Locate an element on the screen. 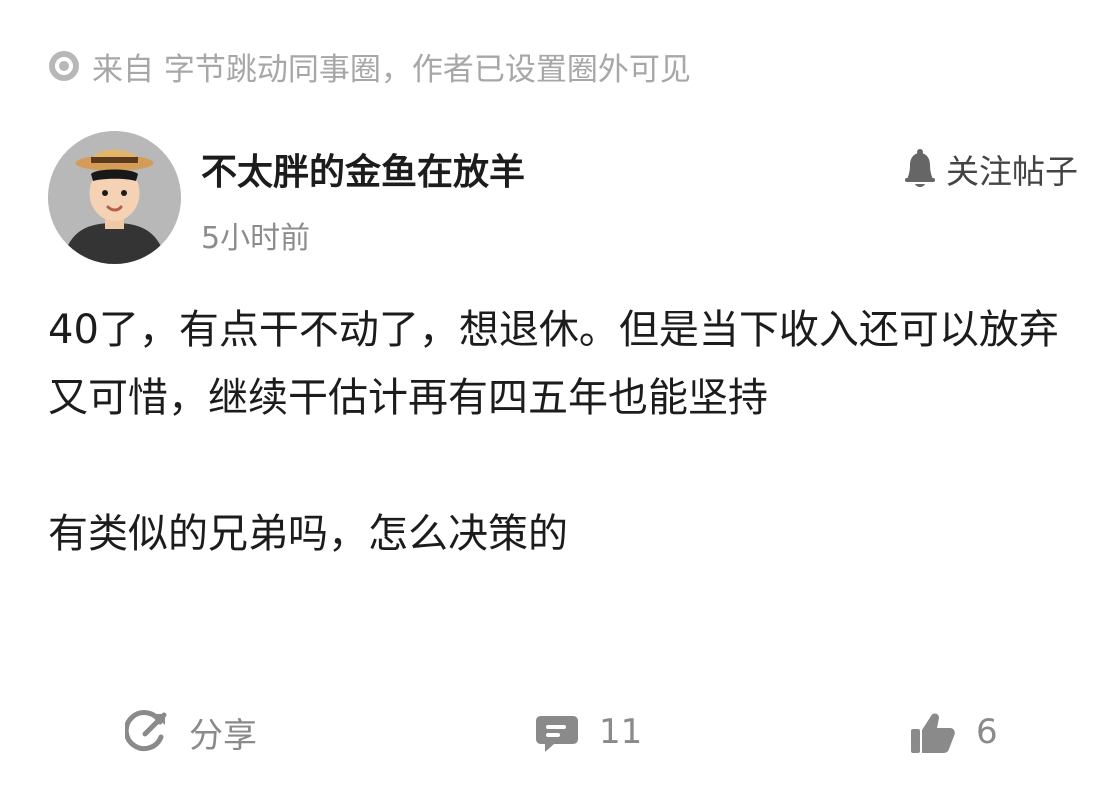 Image resolution: width=1120 pixels, height=804 pixels. follow-post-button: 关注帖子 is located at coordinates (990, 169).